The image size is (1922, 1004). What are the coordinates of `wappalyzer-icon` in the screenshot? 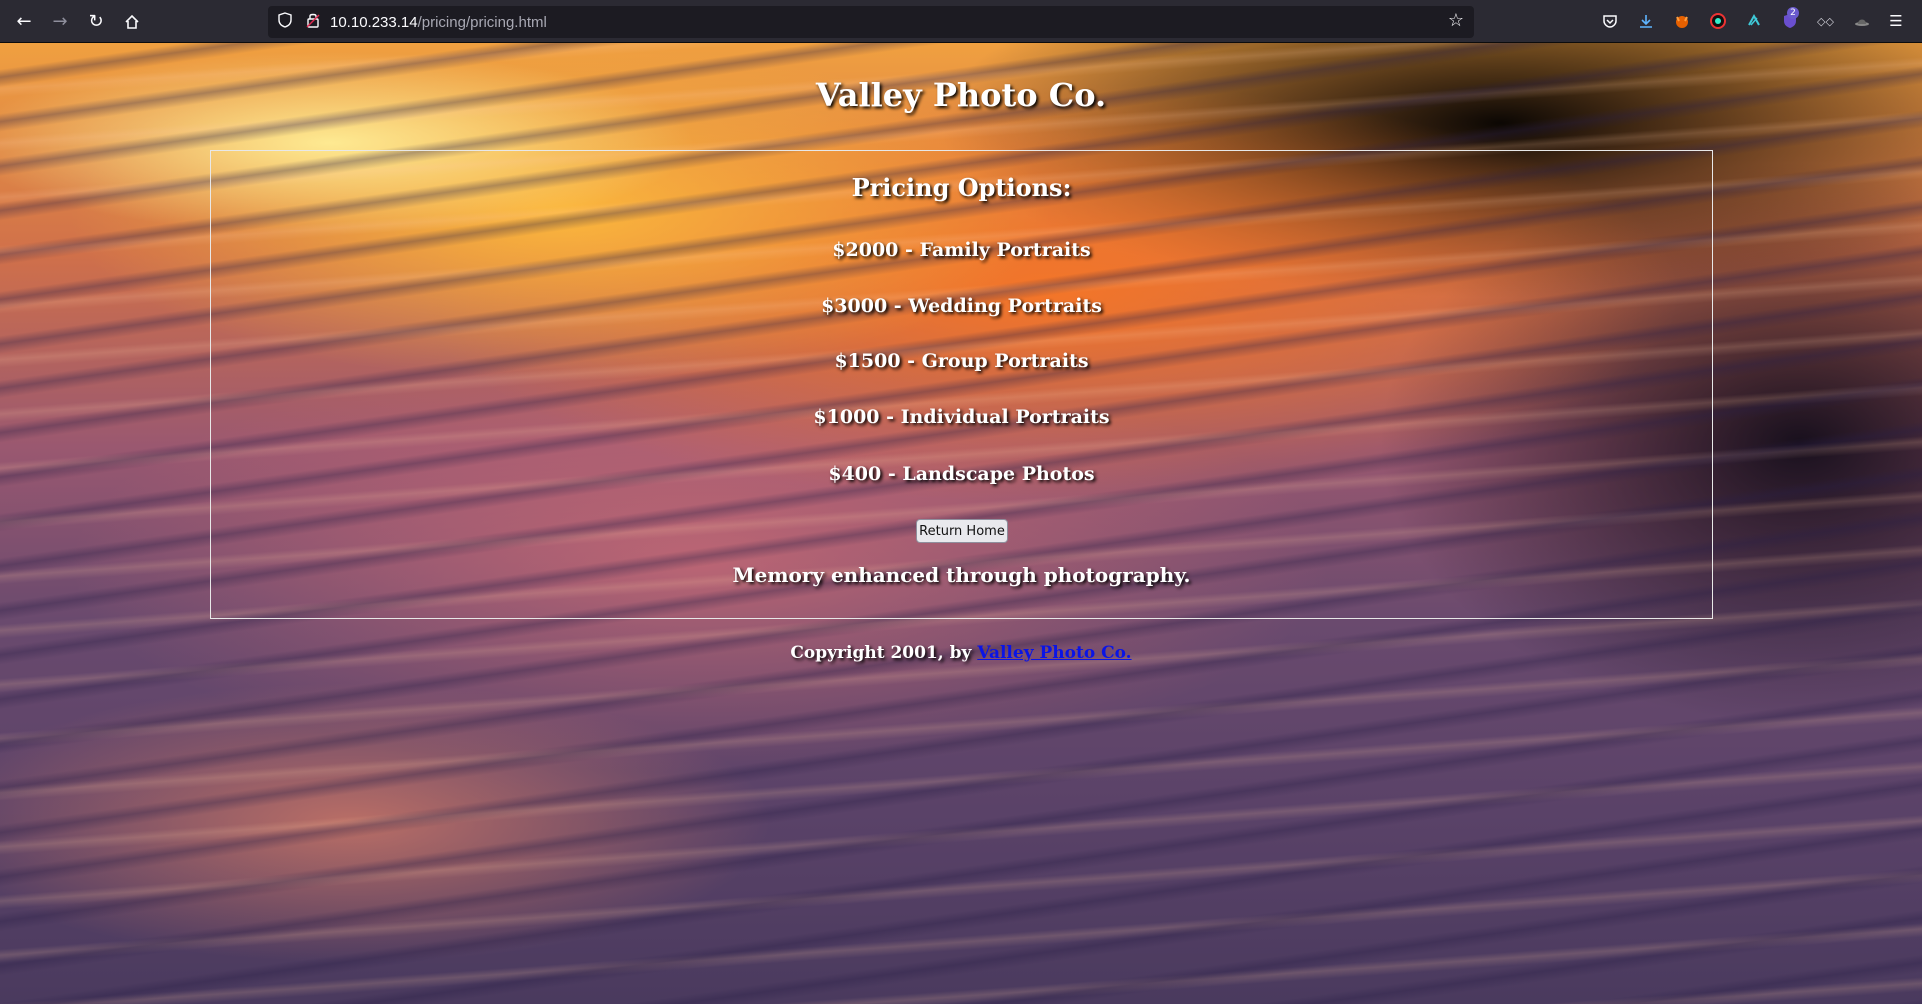 It's located at (1754, 21).